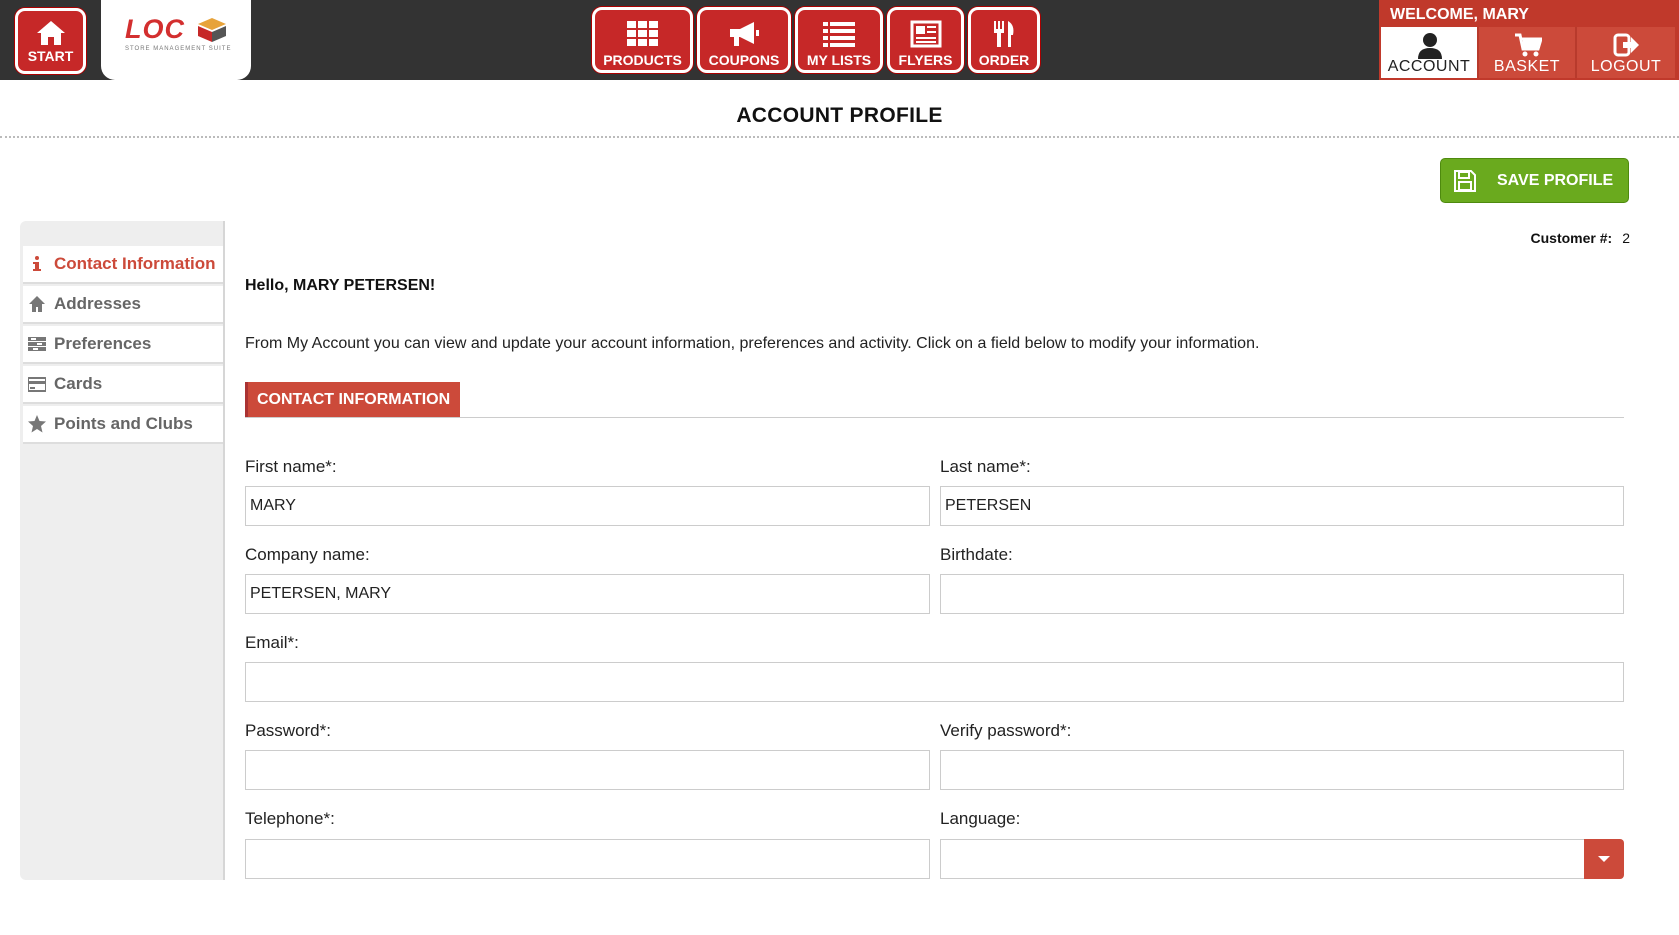  What do you see at coordinates (587, 859) in the screenshot?
I see `telephone-field` at bounding box center [587, 859].